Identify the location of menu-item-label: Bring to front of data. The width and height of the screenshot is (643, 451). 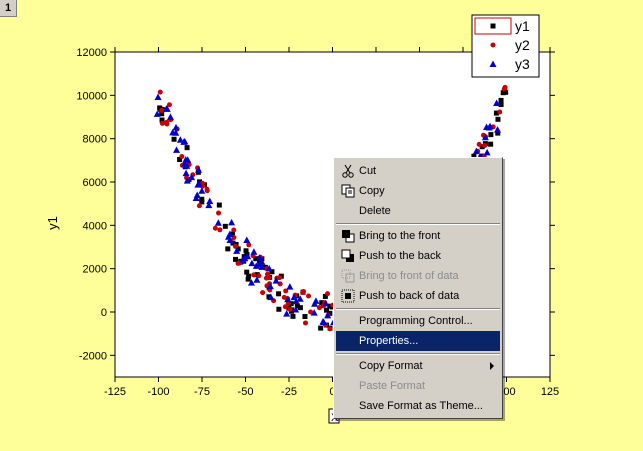
(409, 276).